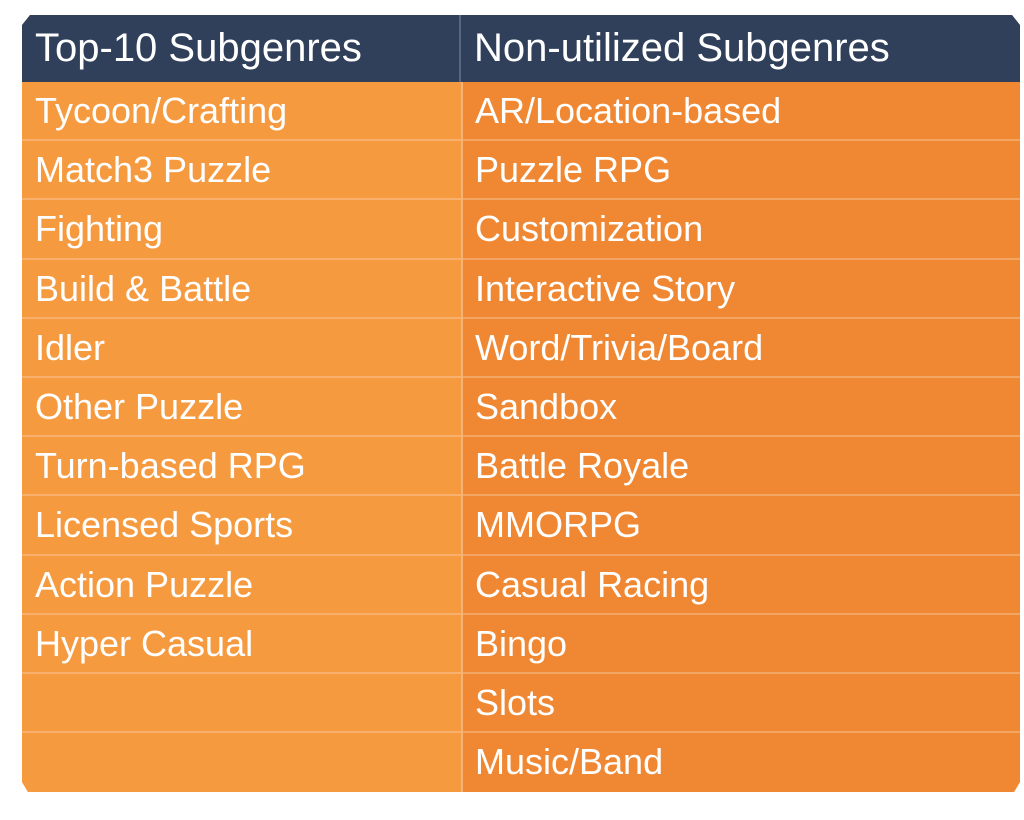  Describe the element at coordinates (241, 348) in the screenshot. I see `table-cell: Idler` at that location.